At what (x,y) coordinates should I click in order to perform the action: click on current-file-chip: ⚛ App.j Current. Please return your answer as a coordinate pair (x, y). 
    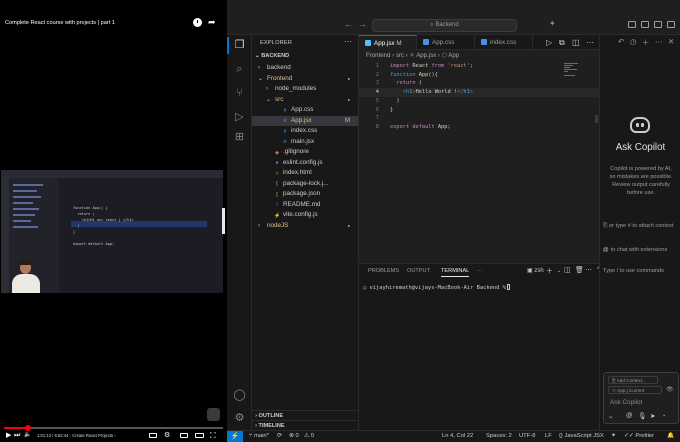
    Looking at the image, I should click on (635, 390).